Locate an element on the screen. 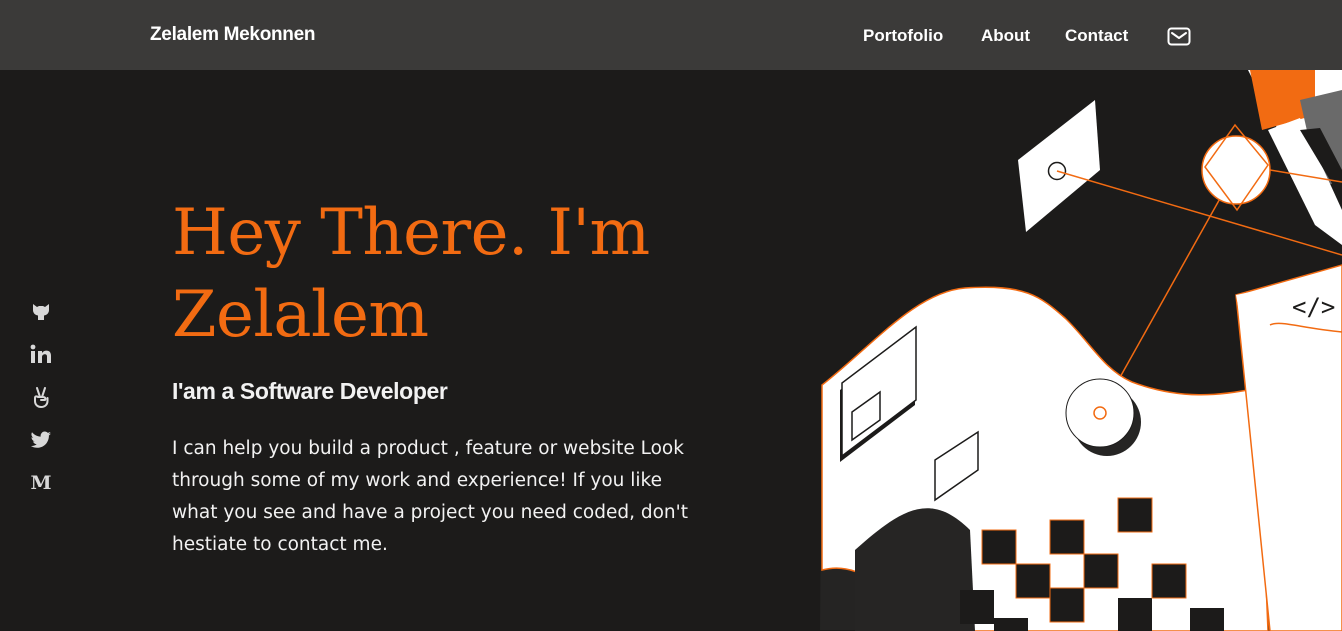 The image size is (1342, 631). github-icon is located at coordinates (41, 311).